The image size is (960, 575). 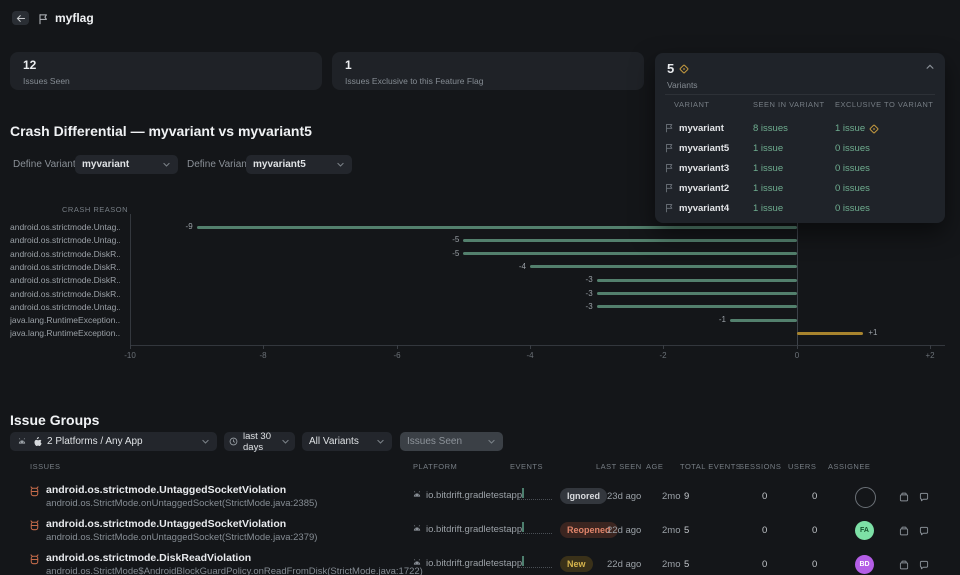 I want to click on issue-title-link: android.os.strictmode.DiskReadViolation, so click(x=148, y=558).